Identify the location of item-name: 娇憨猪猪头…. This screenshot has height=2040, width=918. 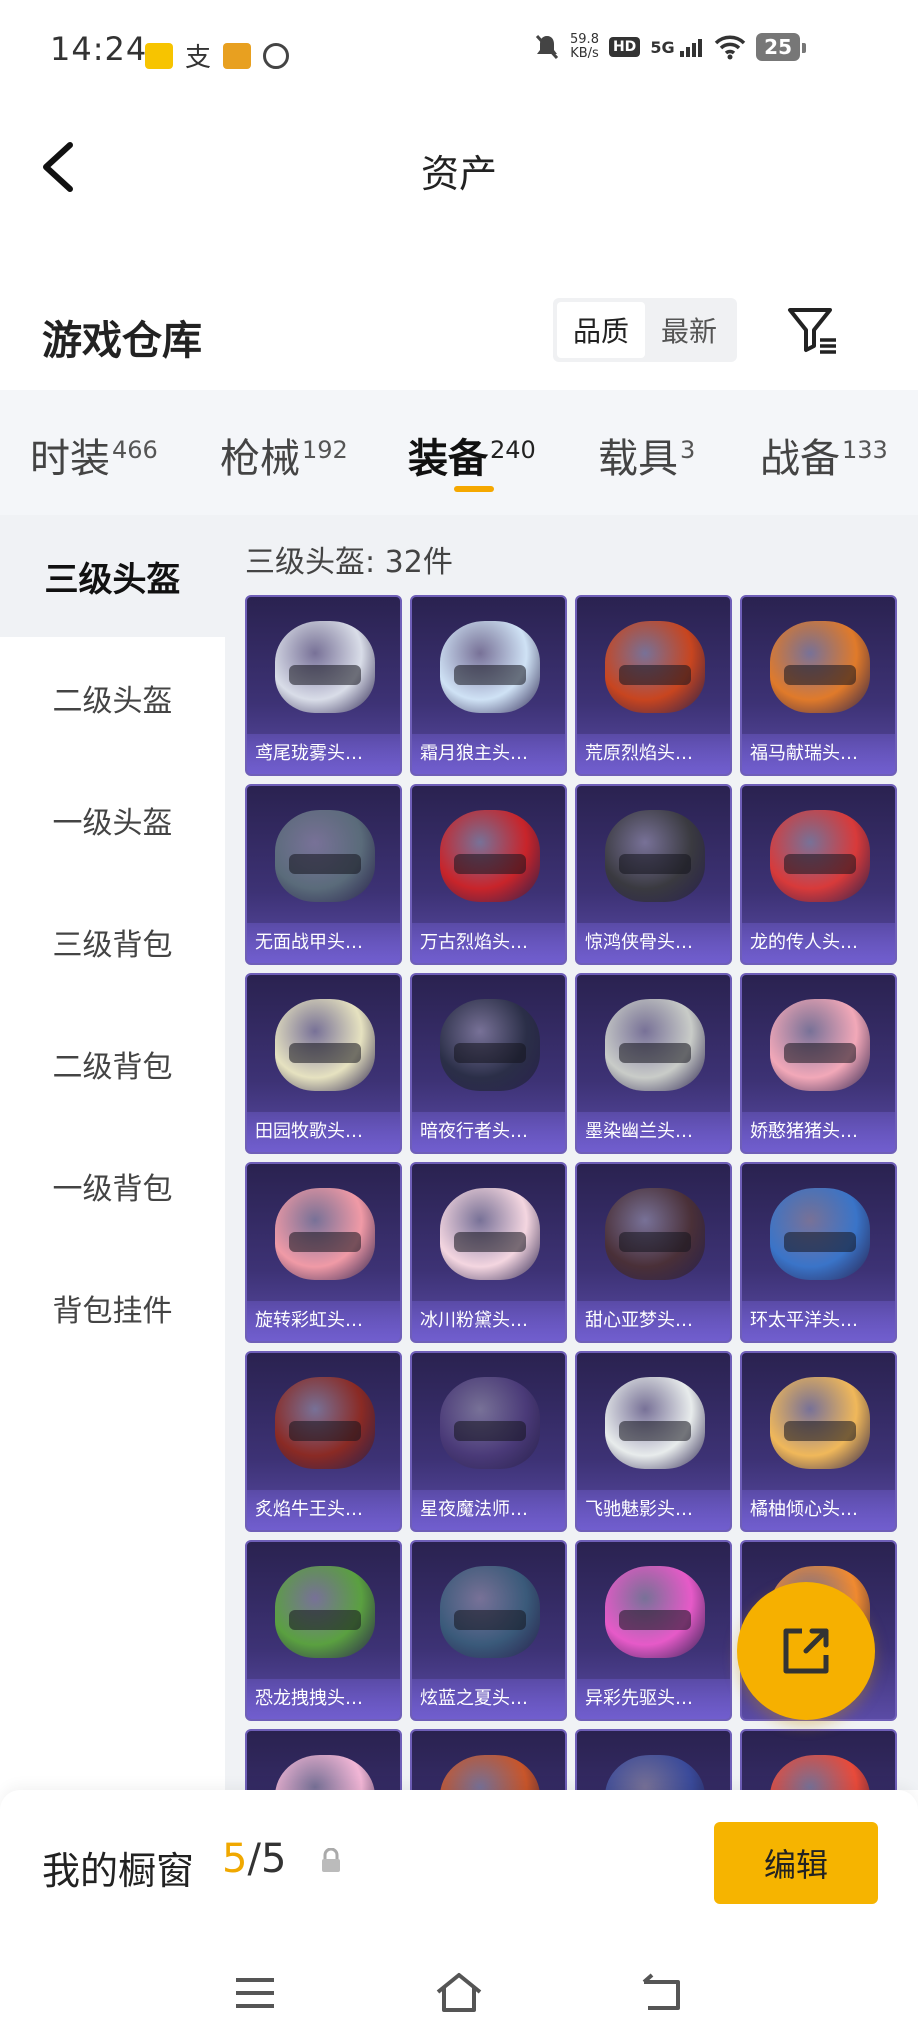
(818, 1132).